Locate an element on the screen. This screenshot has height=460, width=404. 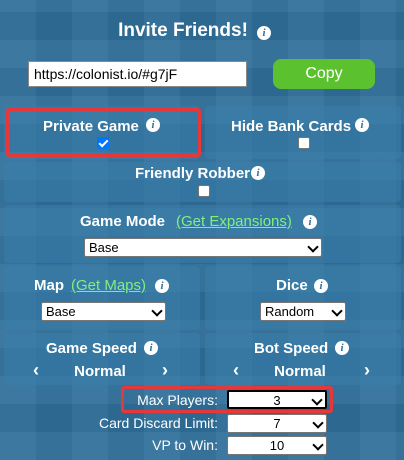
dice-label: Dice is located at coordinates (292, 285).